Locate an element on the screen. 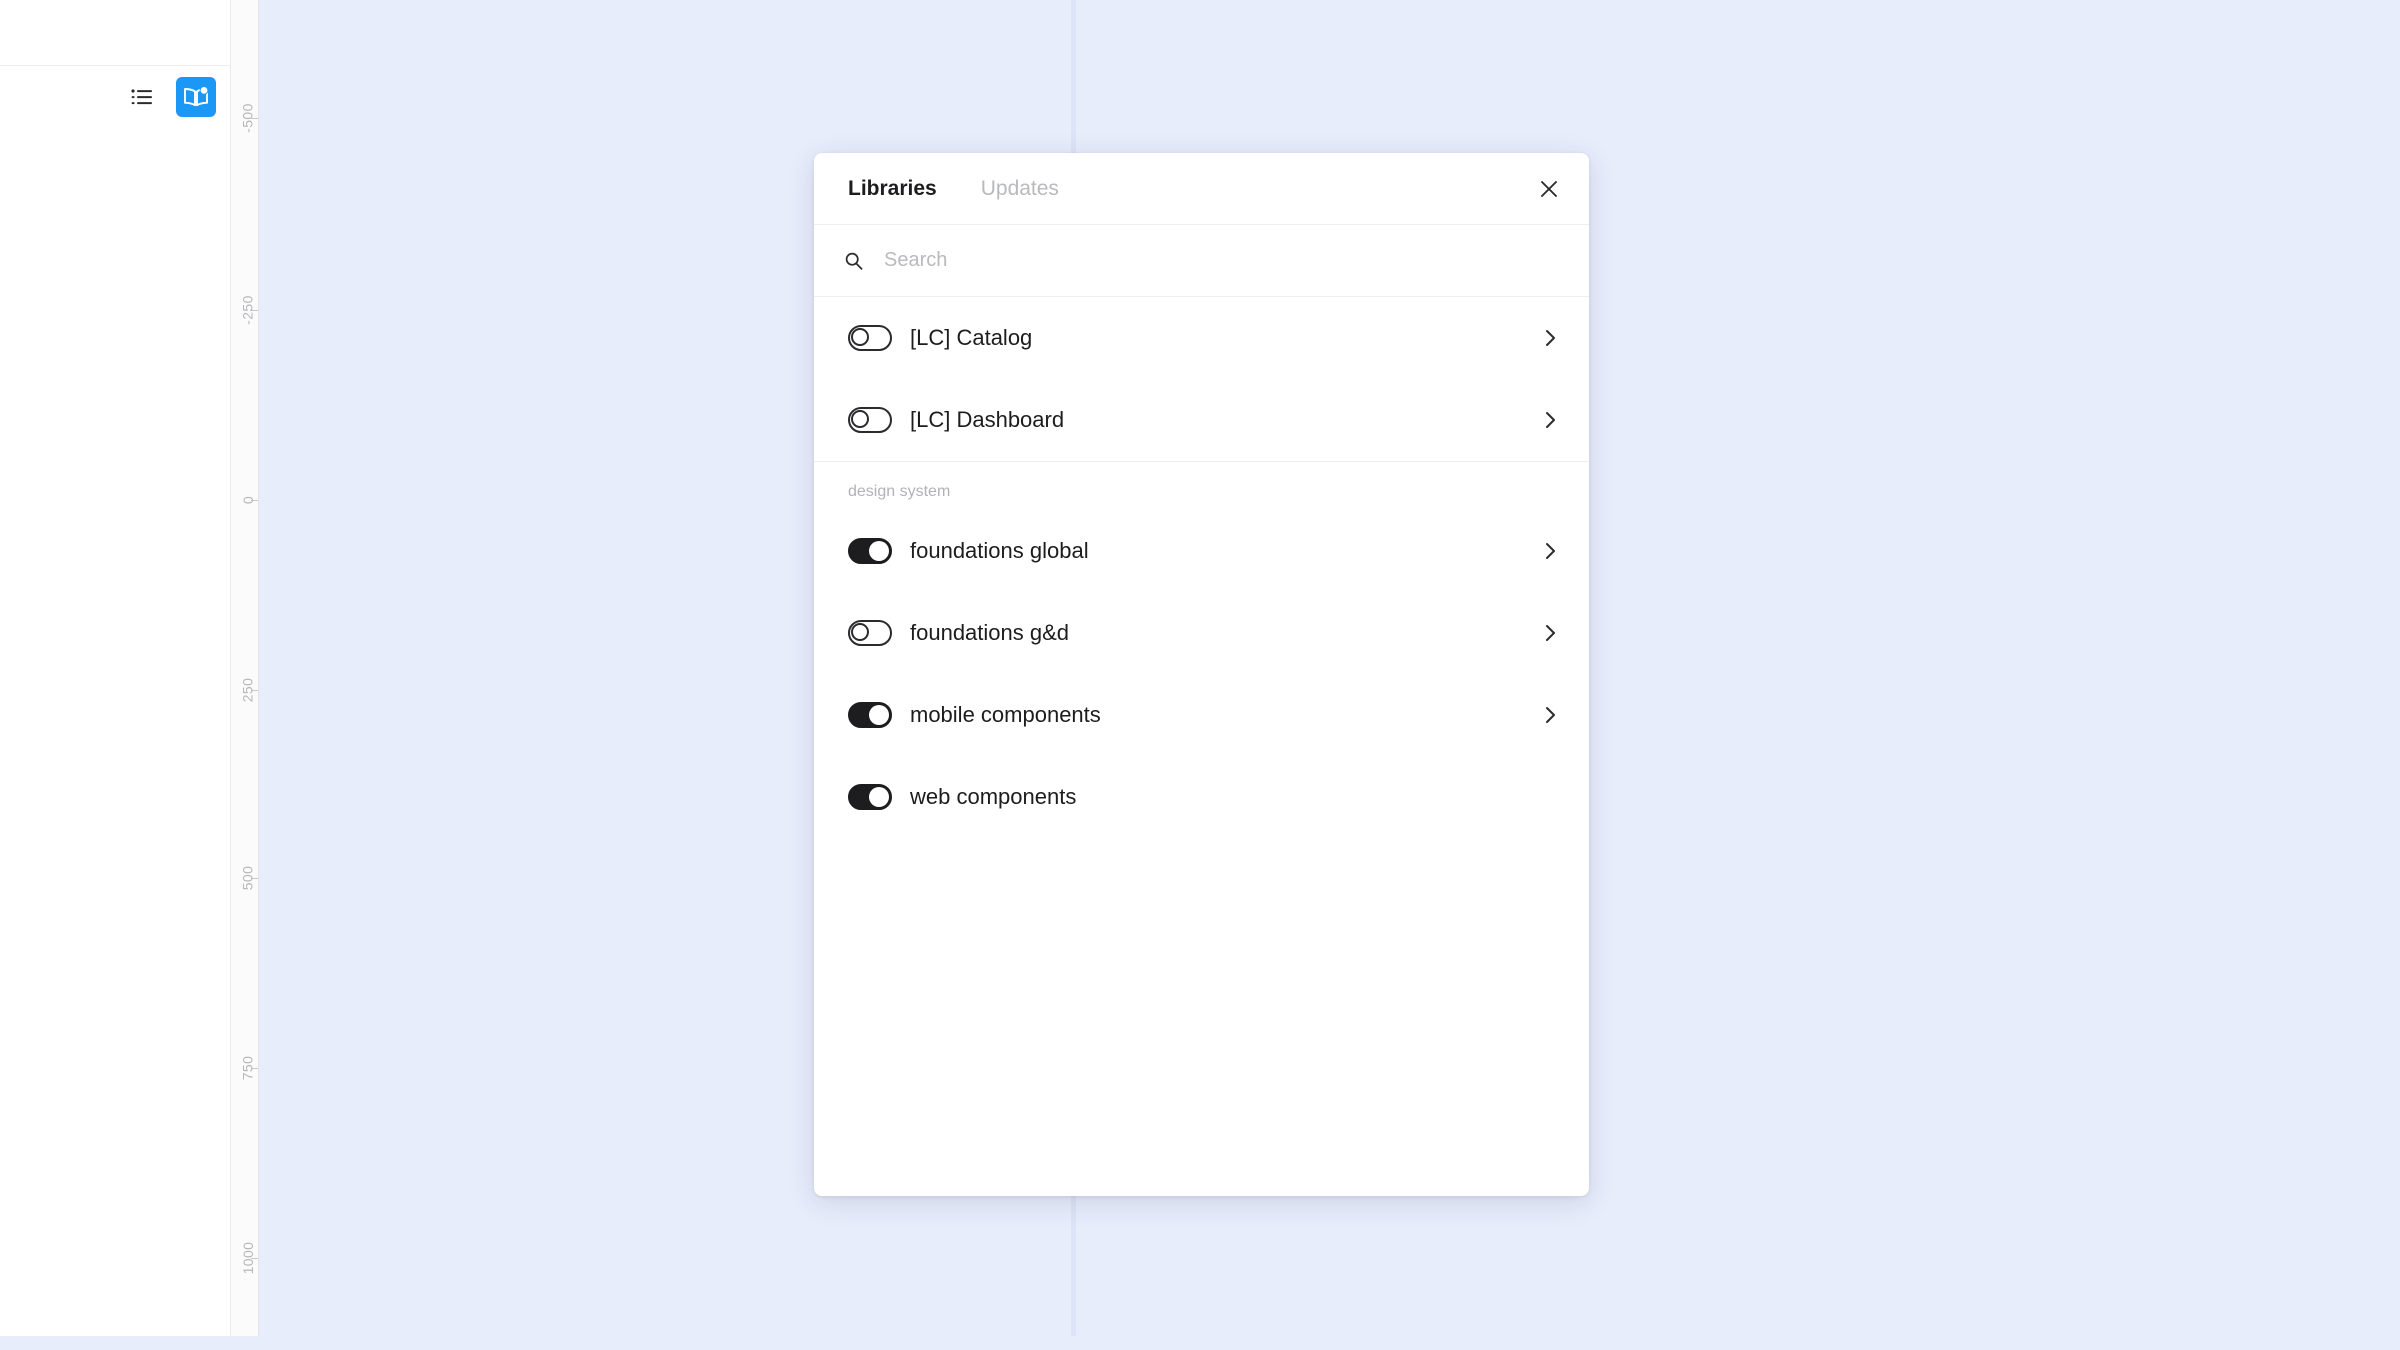 This screenshot has height=1350, width=2400. tab-updates: Updates is located at coordinates (1020, 188).